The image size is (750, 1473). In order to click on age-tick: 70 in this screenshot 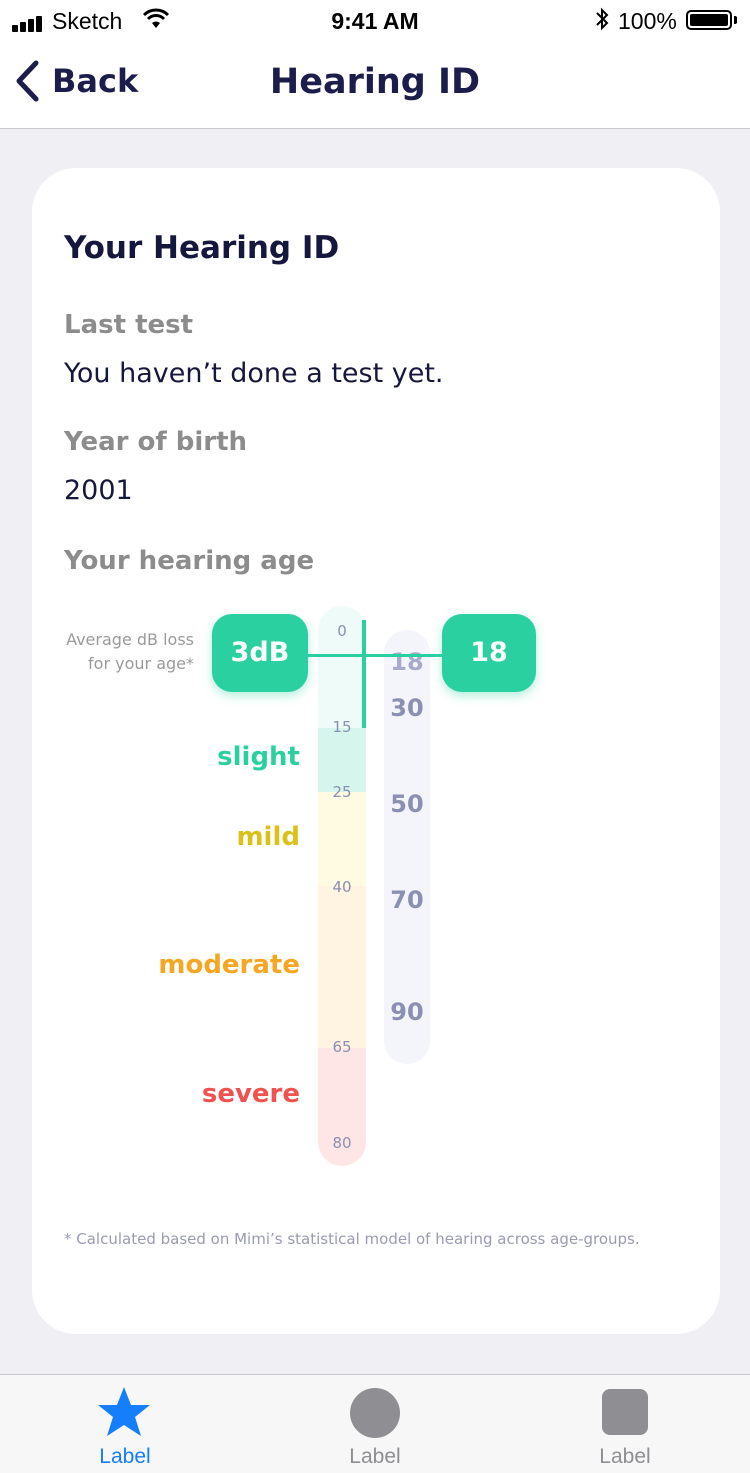, I will do `click(407, 900)`.